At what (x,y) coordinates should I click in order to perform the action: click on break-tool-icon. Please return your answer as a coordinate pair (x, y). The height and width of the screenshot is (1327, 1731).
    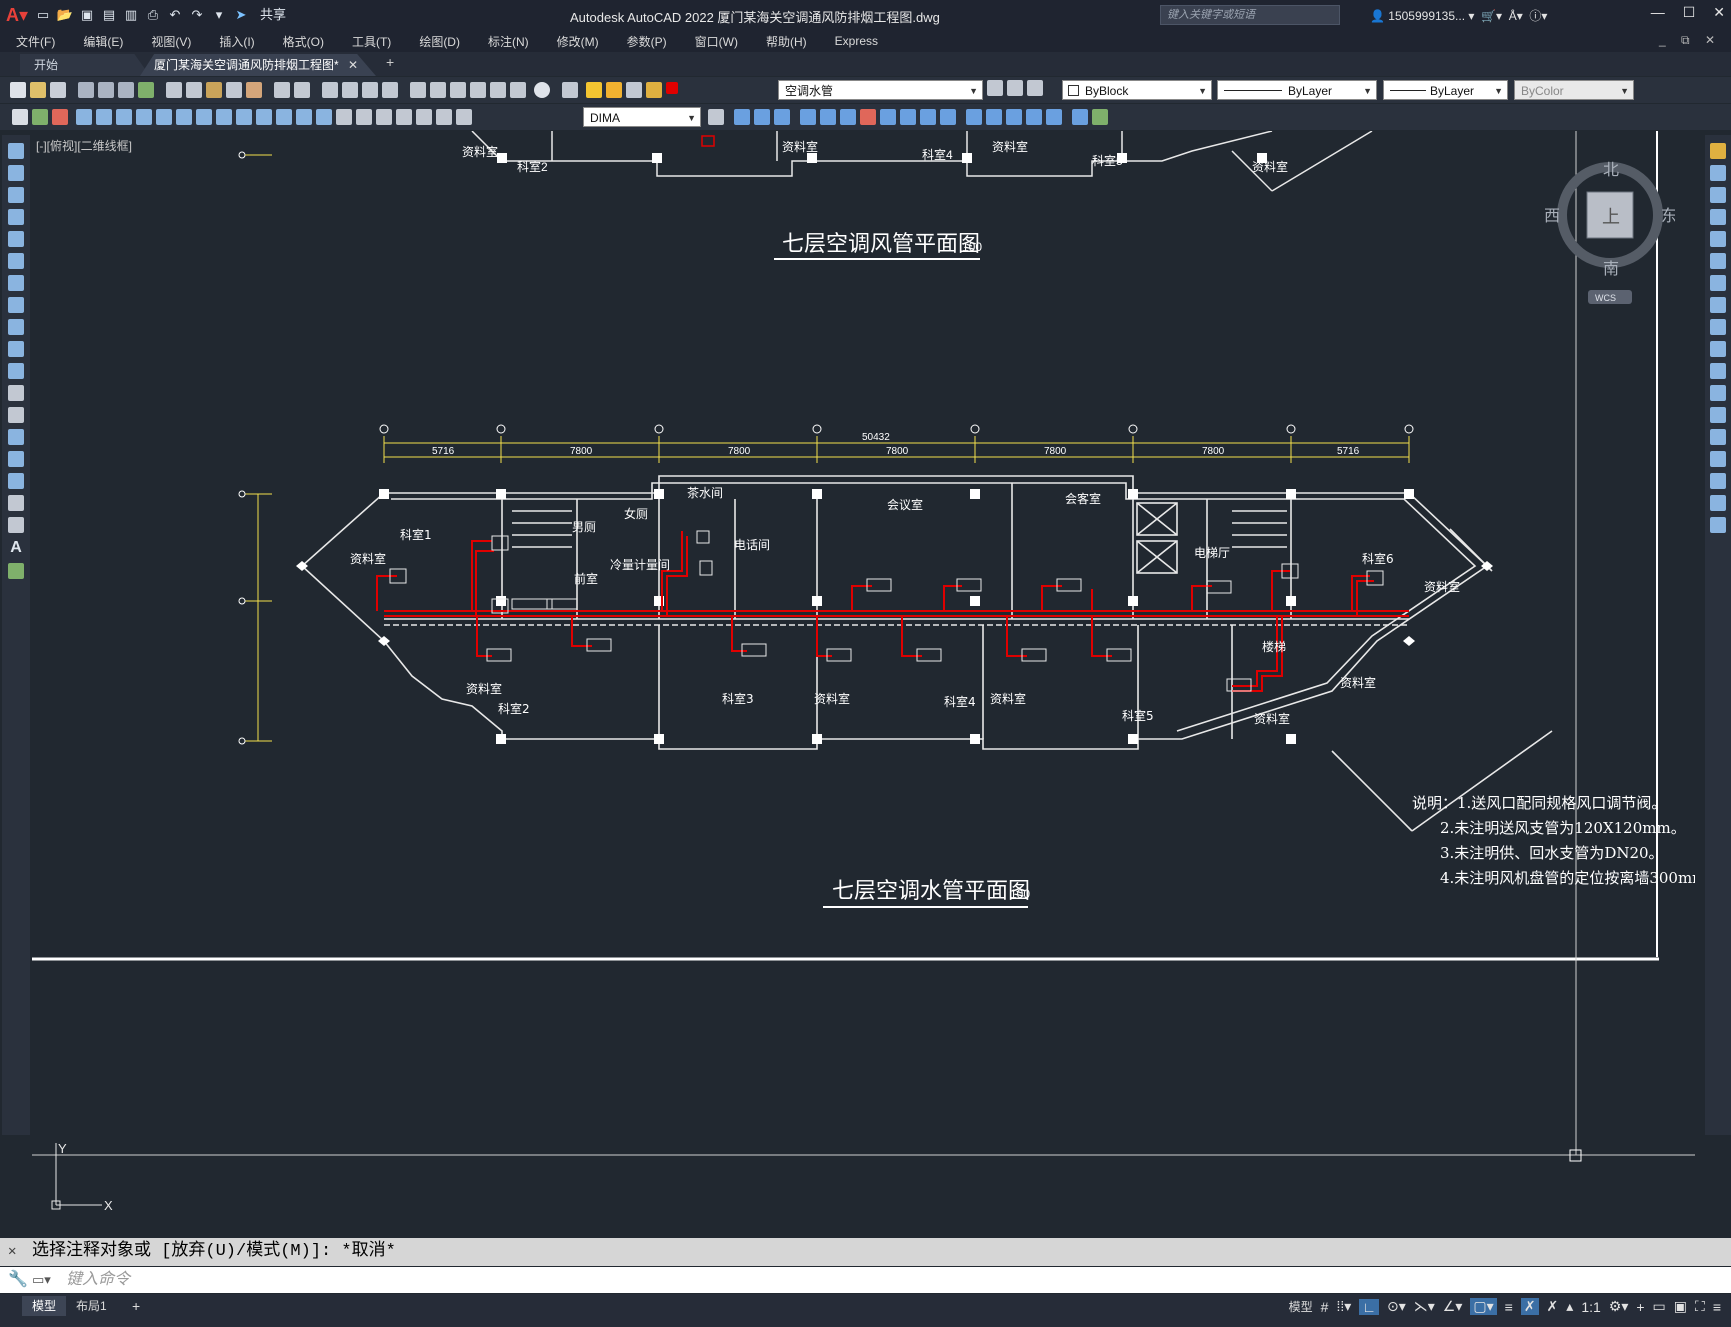
    Looking at the image, I should click on (1718, 415).